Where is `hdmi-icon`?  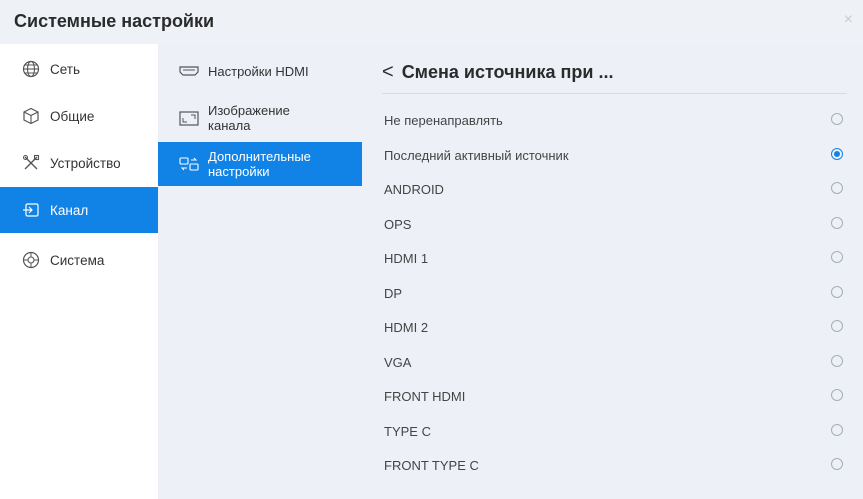 hdmi-icon is located at coordinates (189, 71).